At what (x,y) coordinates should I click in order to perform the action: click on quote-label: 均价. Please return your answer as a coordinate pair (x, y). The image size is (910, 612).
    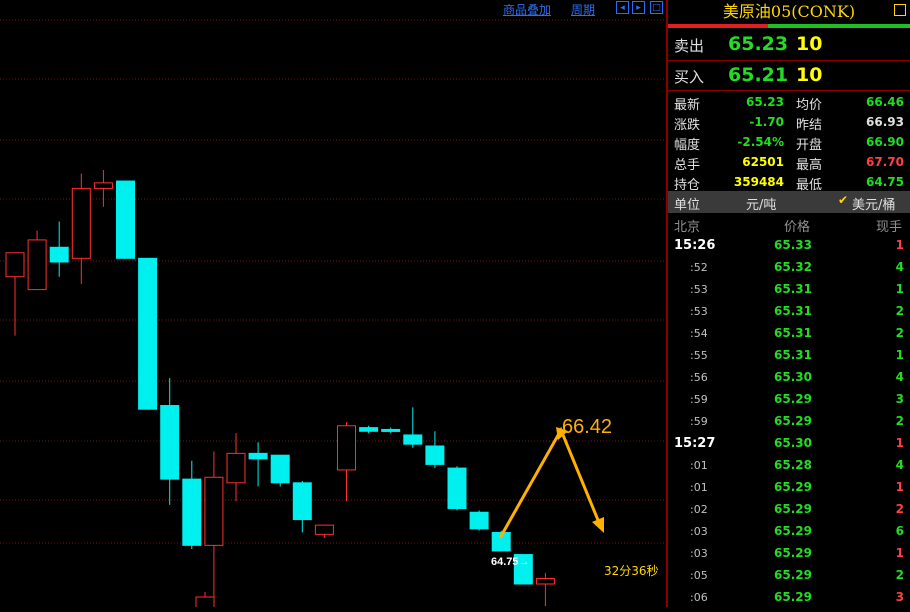
    Looking at the image, I should click on (809, 105).